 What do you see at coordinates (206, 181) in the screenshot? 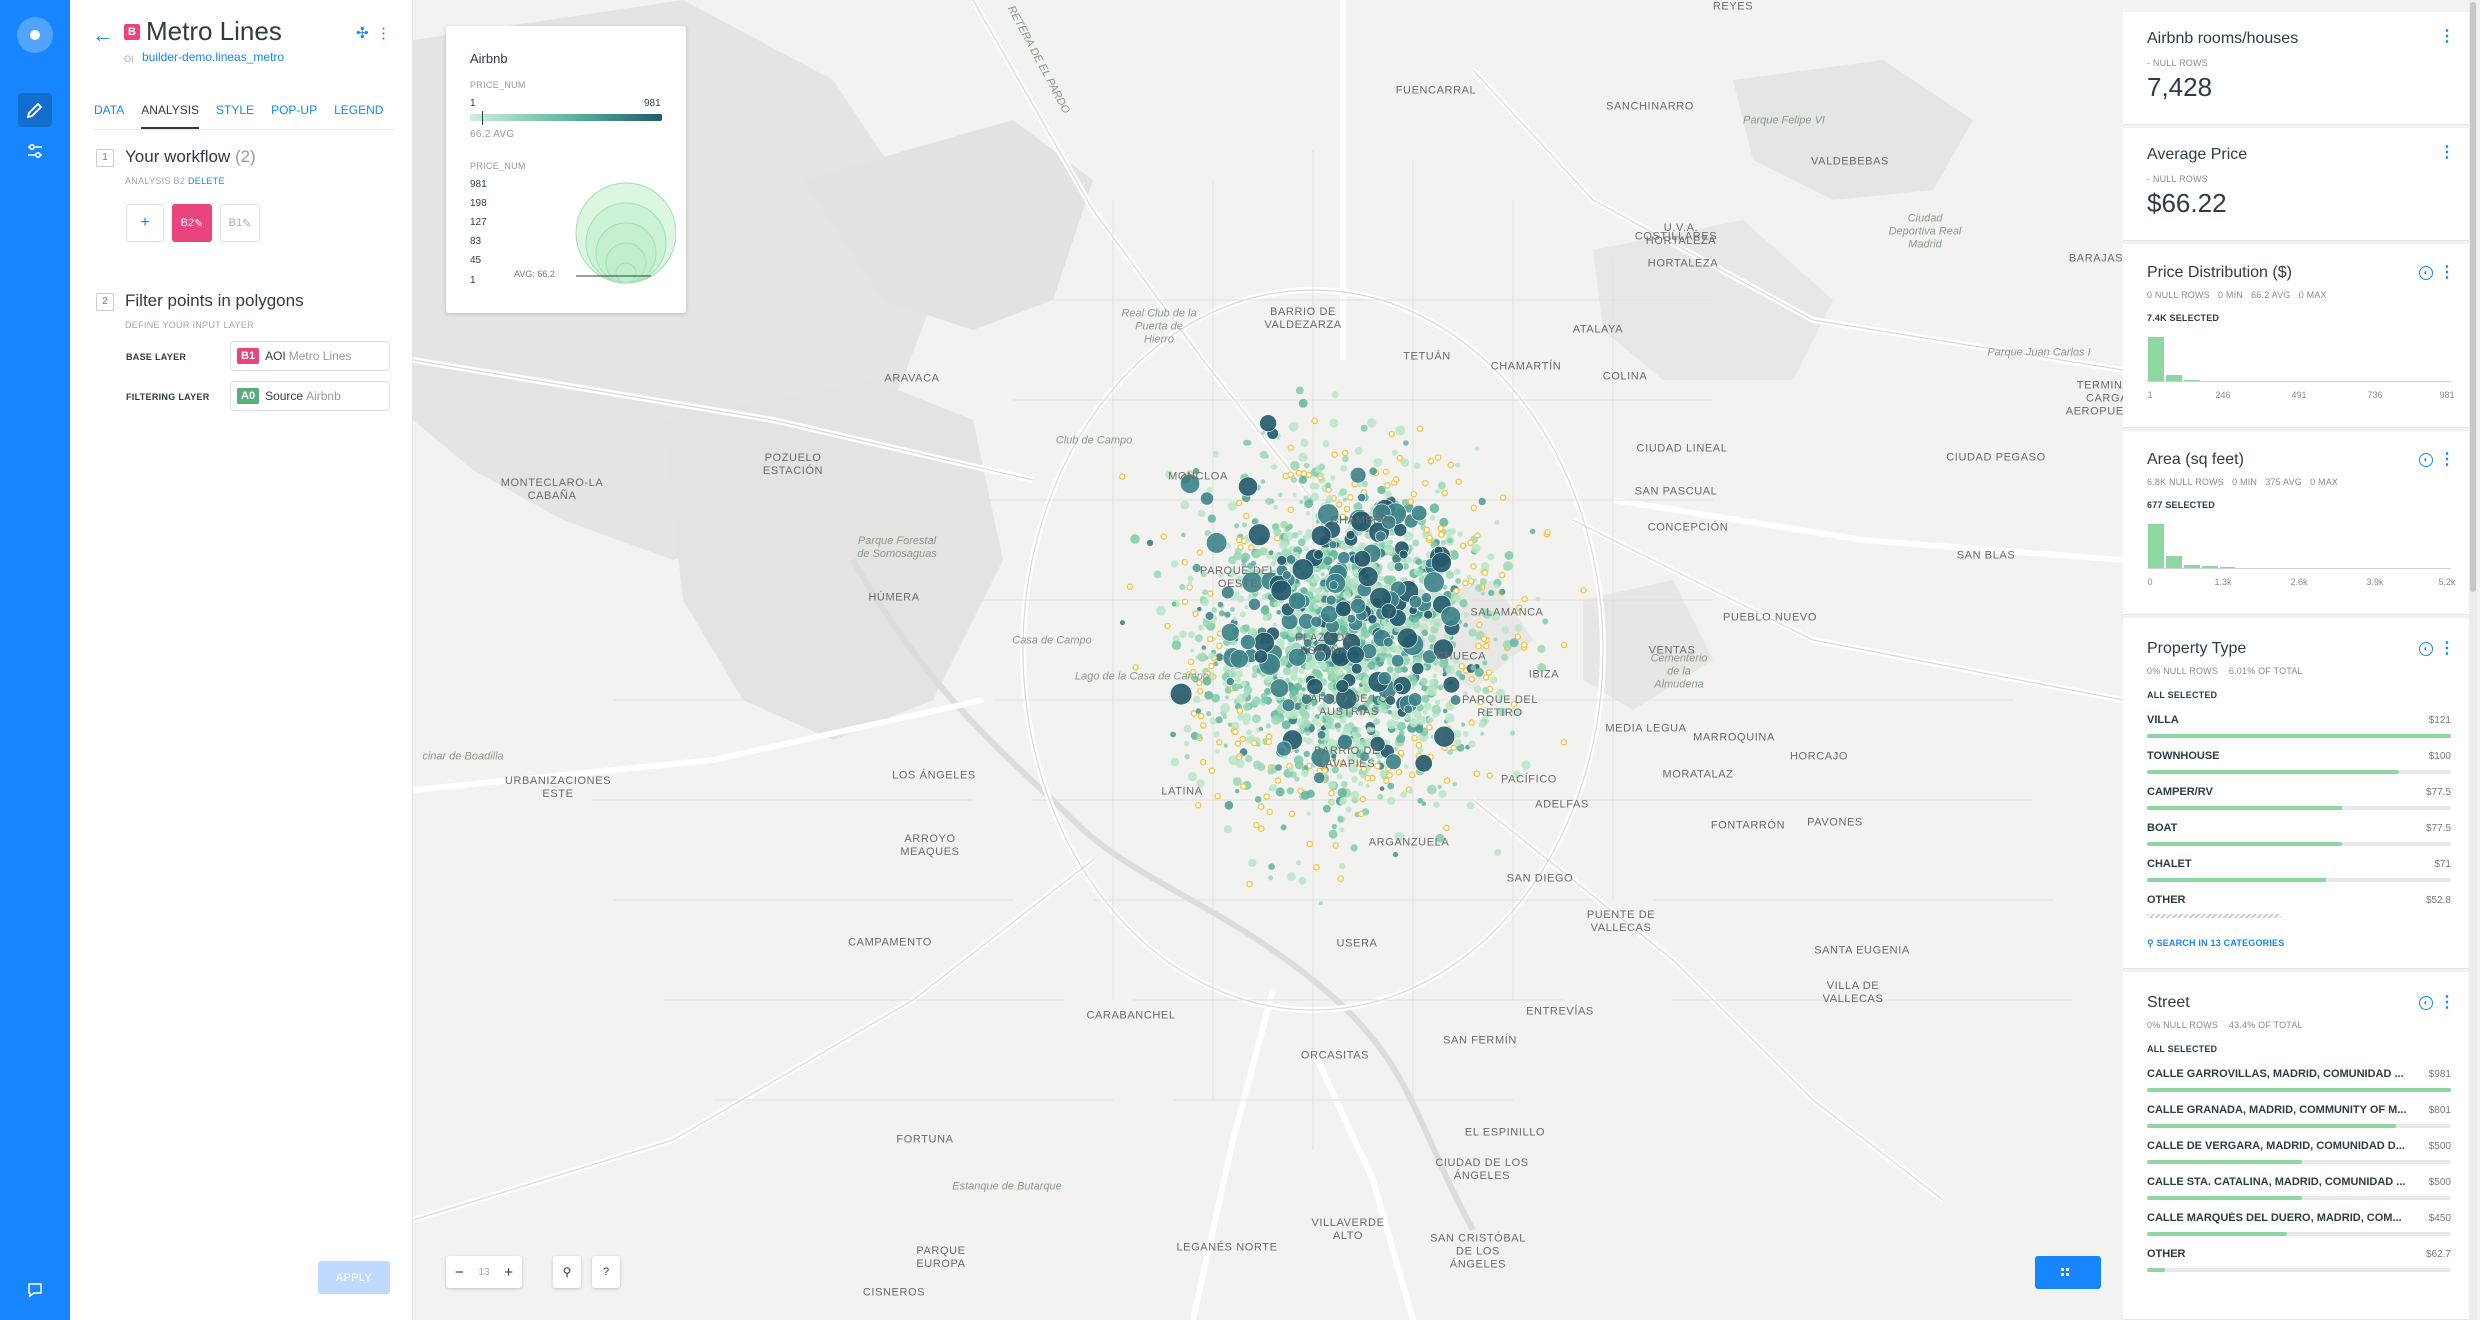
I see `delete-analysis-link: DELETE` at bounding box center [206, 181].